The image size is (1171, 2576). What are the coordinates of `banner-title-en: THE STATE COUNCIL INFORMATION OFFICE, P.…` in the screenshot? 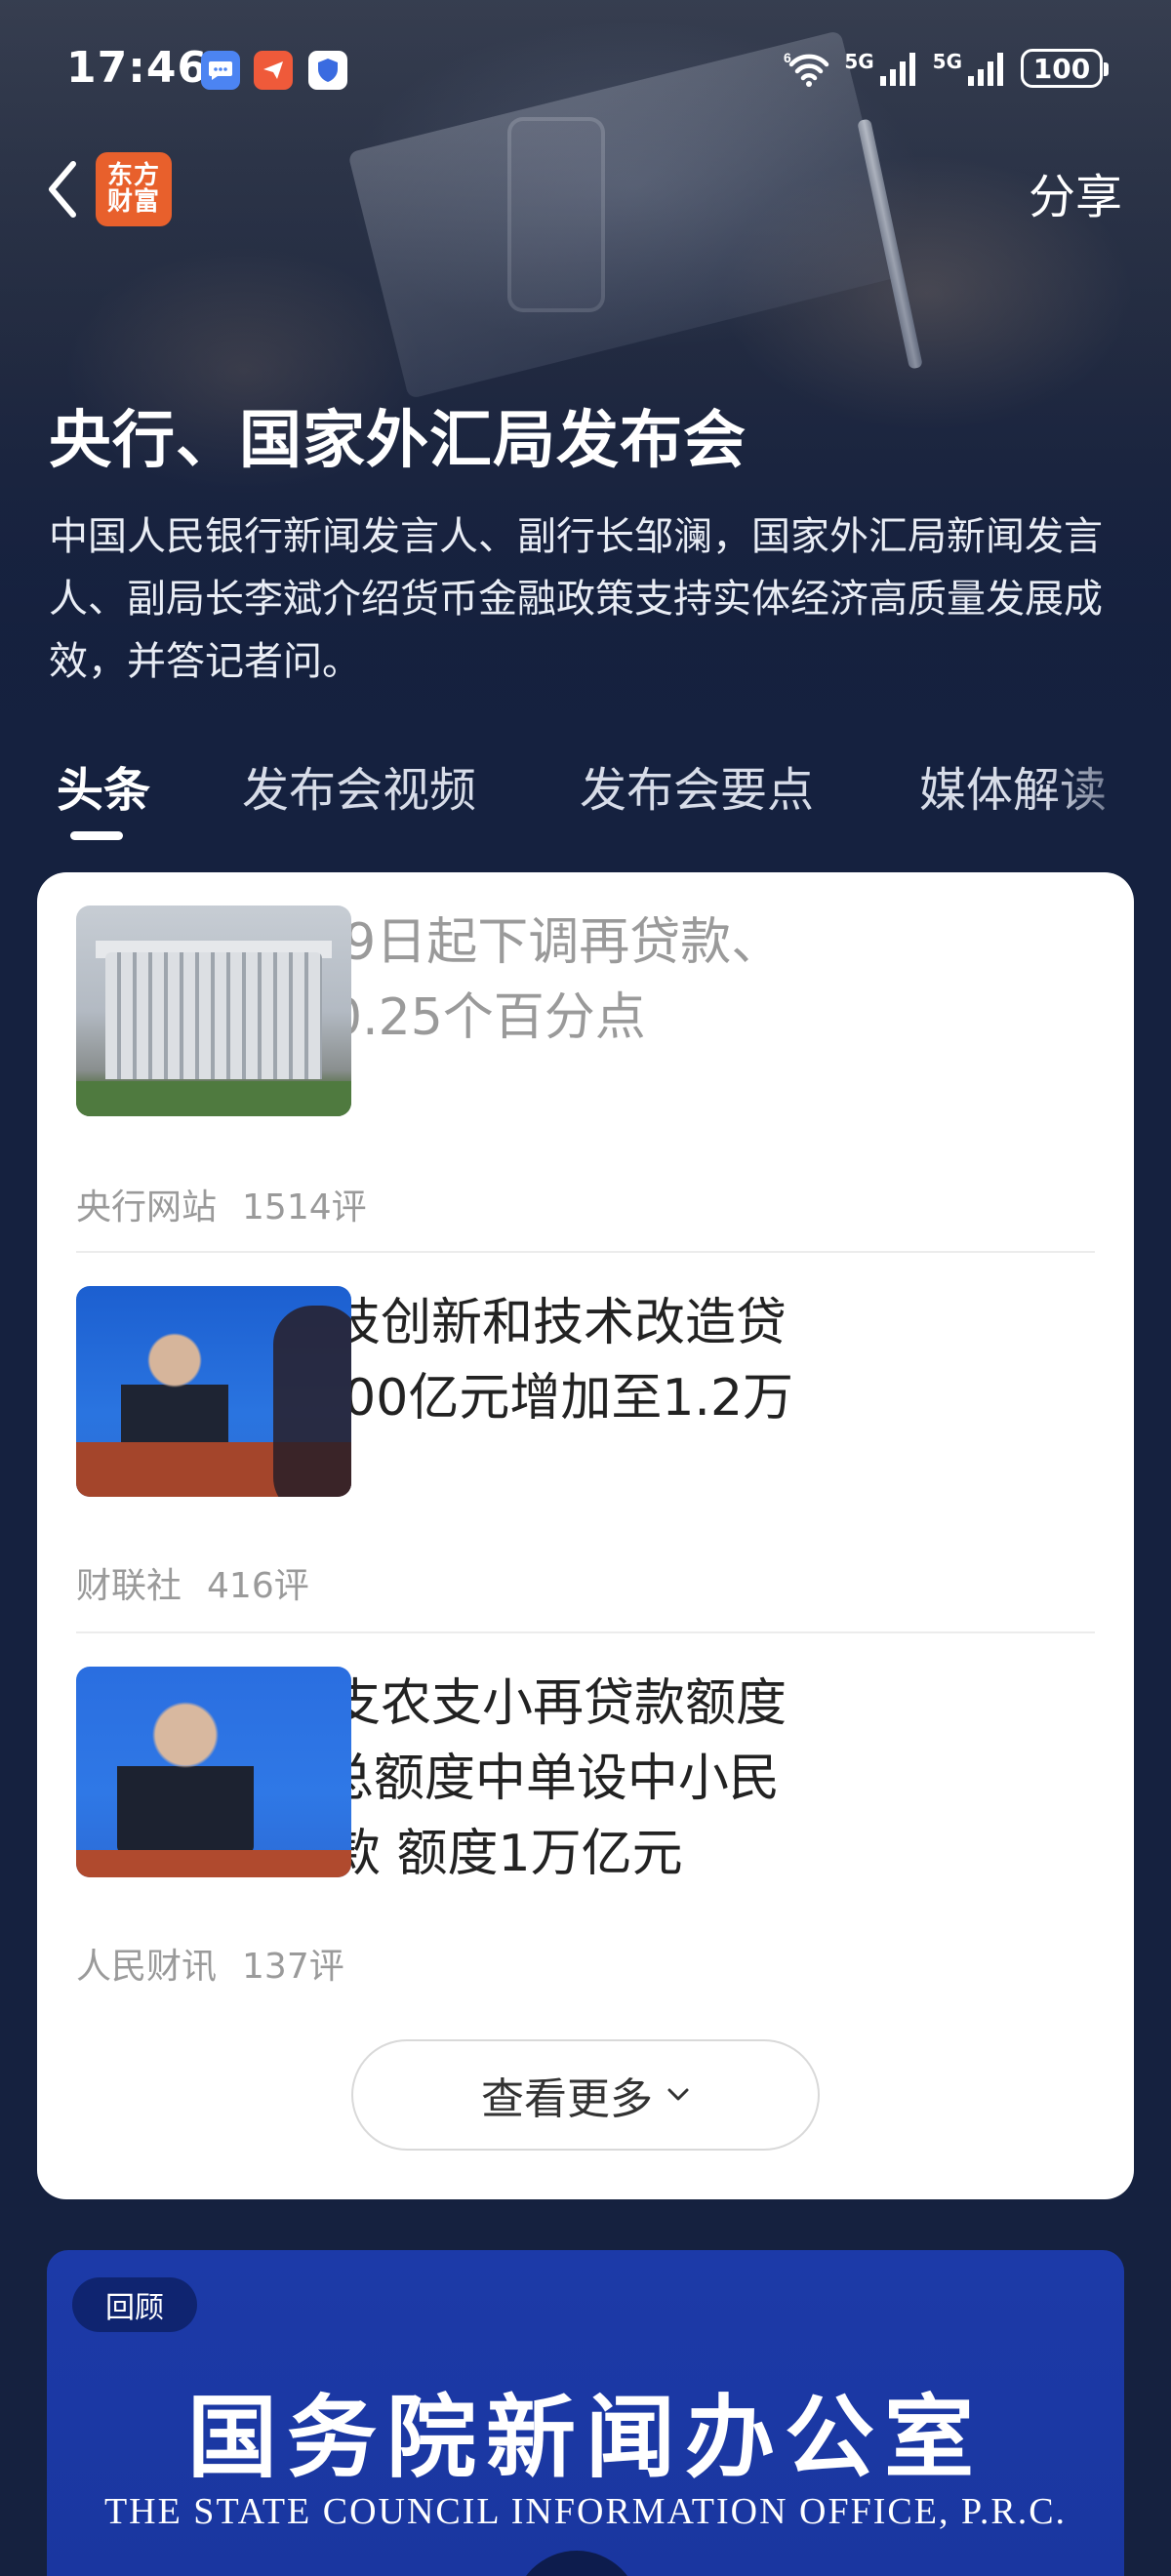 It's located at (585, 2511).